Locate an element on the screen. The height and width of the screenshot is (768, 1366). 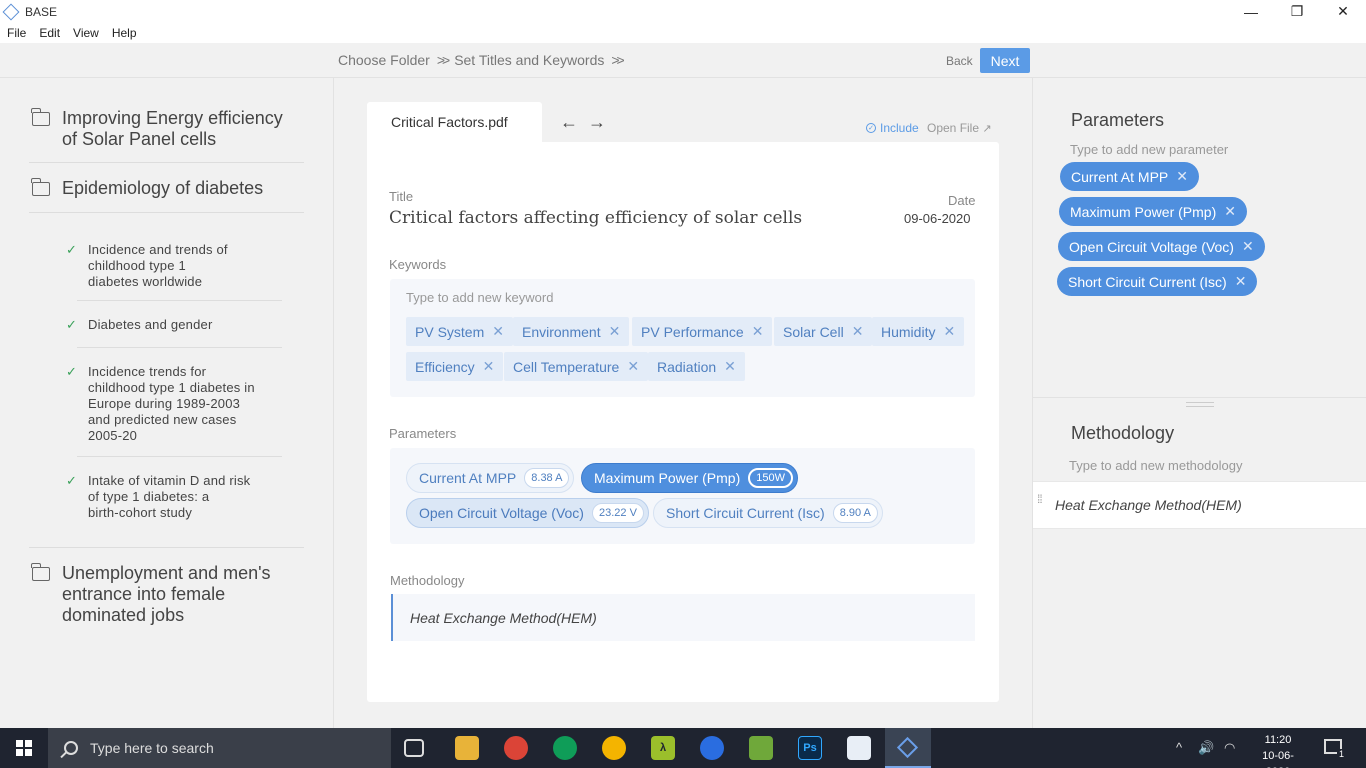
parameter-value: 23.22 V is located at coordinates (617, 513).